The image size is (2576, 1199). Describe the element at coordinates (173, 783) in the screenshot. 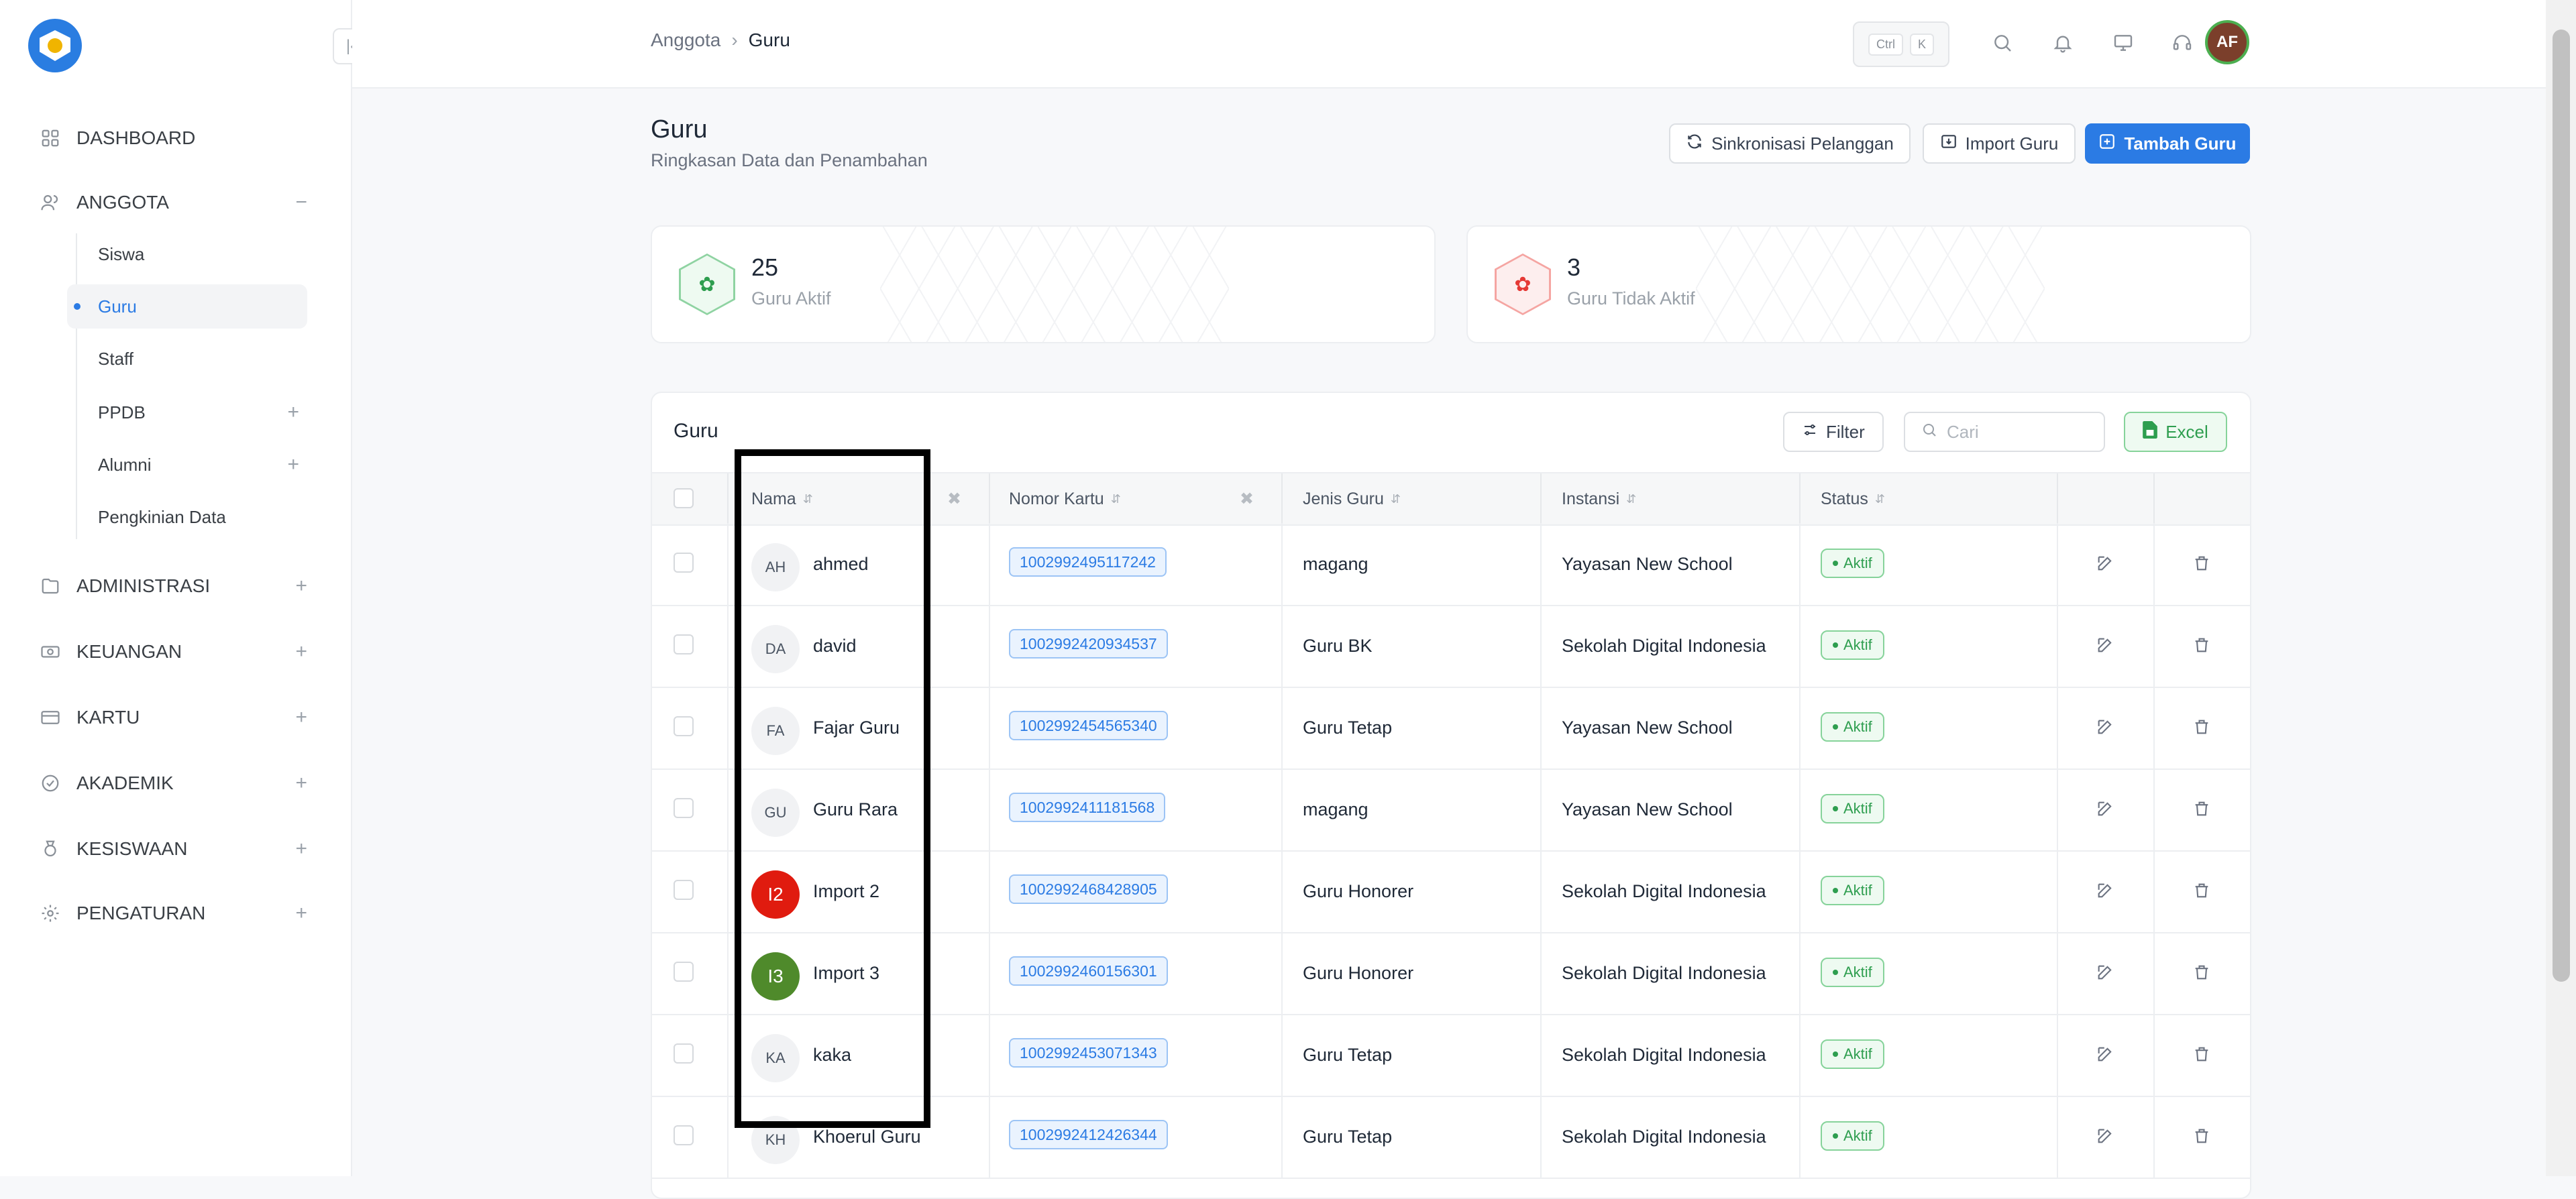

I see `sidebar-item-akademik: AKADEMIK +` at that location.